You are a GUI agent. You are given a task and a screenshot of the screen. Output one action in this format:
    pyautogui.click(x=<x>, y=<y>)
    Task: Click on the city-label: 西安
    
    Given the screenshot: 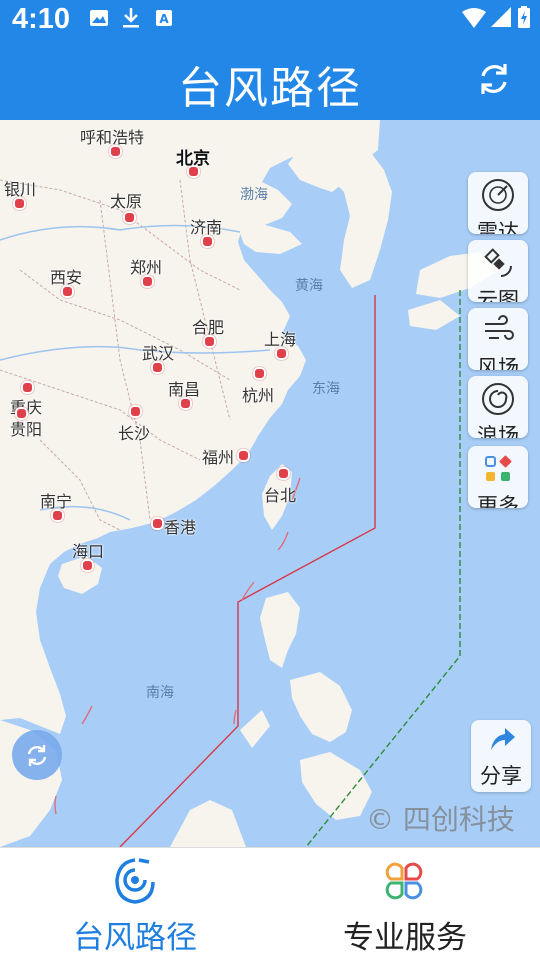 What is the action you would take?
    pyautogui.click(x=66, y=277)
    